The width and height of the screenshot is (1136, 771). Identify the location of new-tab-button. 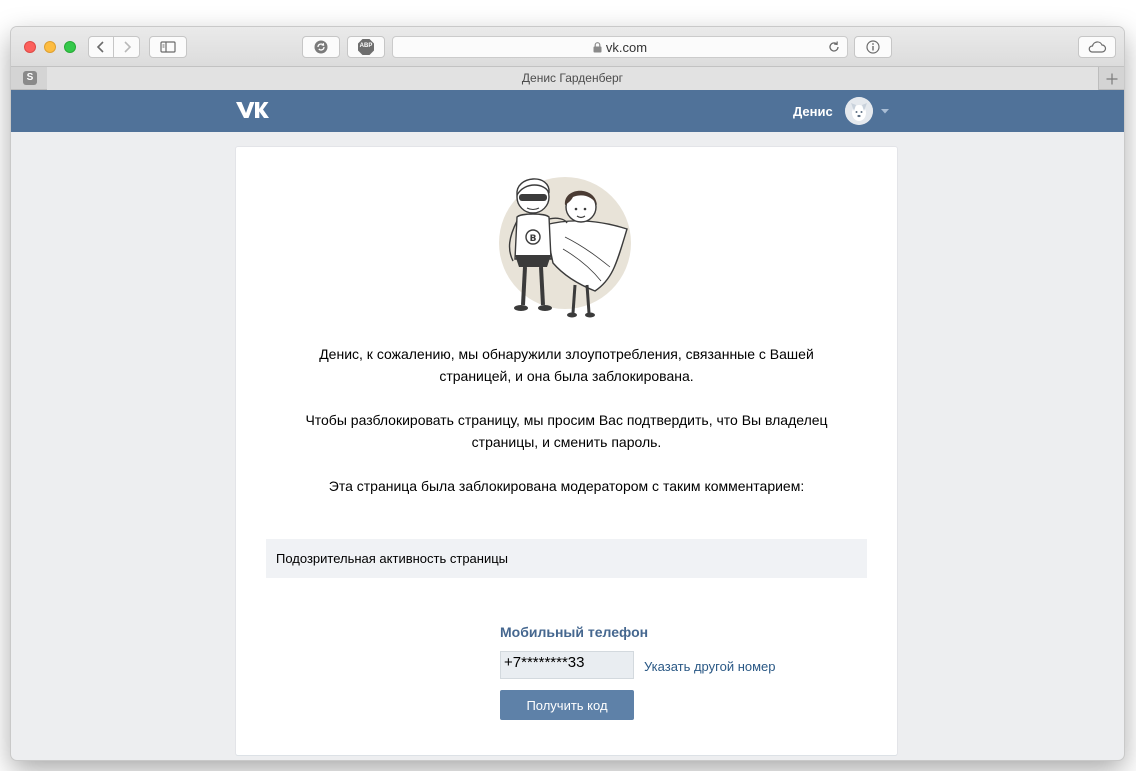
(1111, 78).